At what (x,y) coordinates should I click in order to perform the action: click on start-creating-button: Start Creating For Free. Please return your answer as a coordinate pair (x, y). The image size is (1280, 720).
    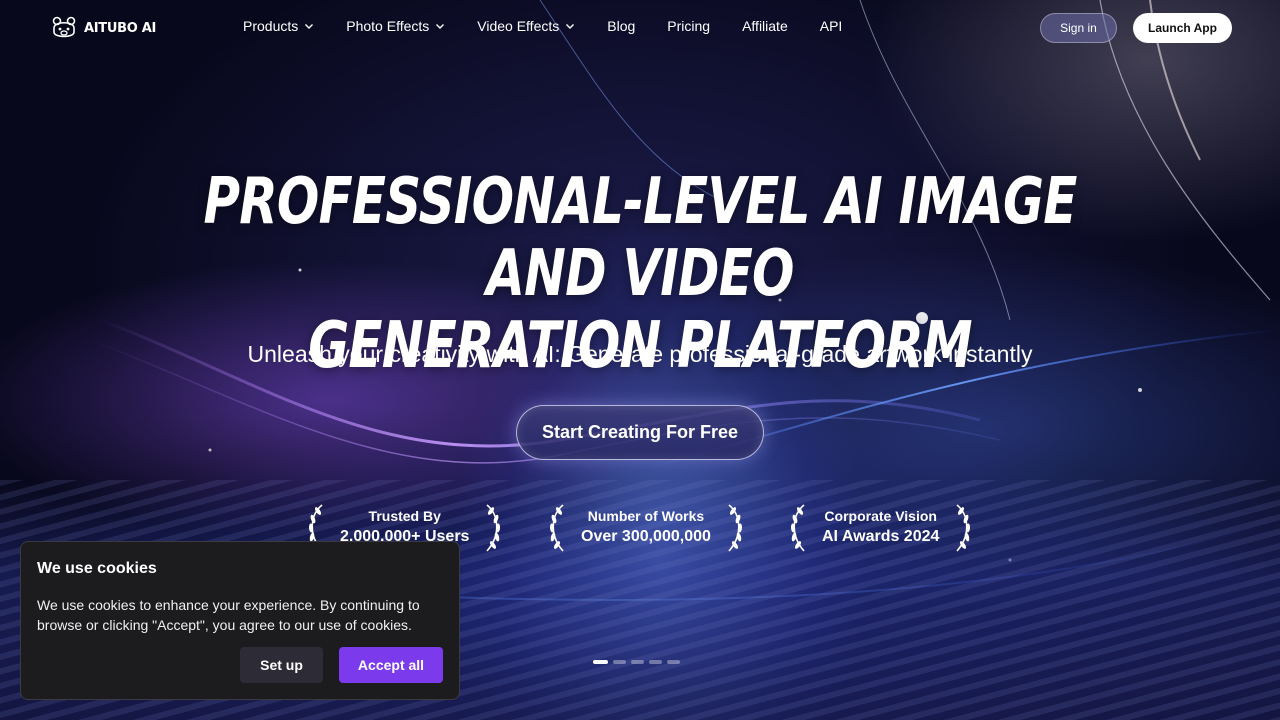
    Looking at the image, I should click on (640, 432).